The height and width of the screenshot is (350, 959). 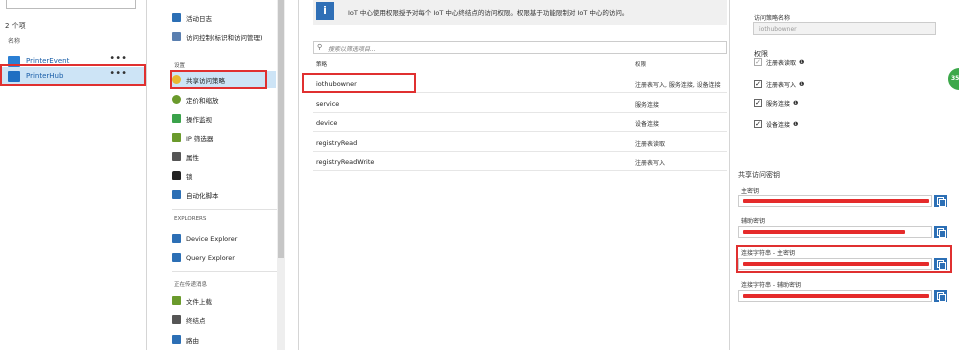 I want to click on policy-name-label: 访问策略名称, so click(x=772, y=18).